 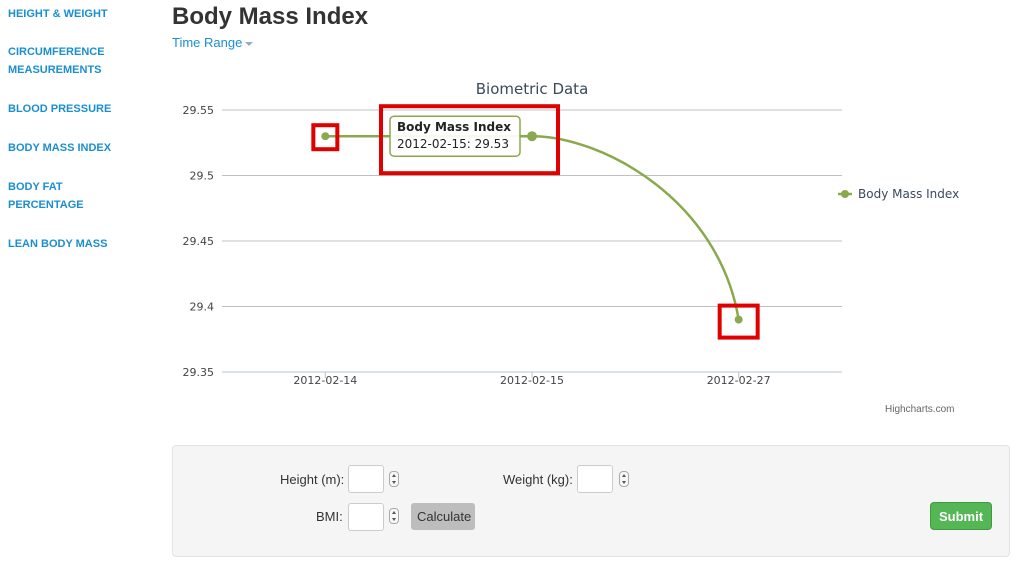 I want to click on legend-label-body-mass-index: Body Mass Index, so click(x=908, y=194).